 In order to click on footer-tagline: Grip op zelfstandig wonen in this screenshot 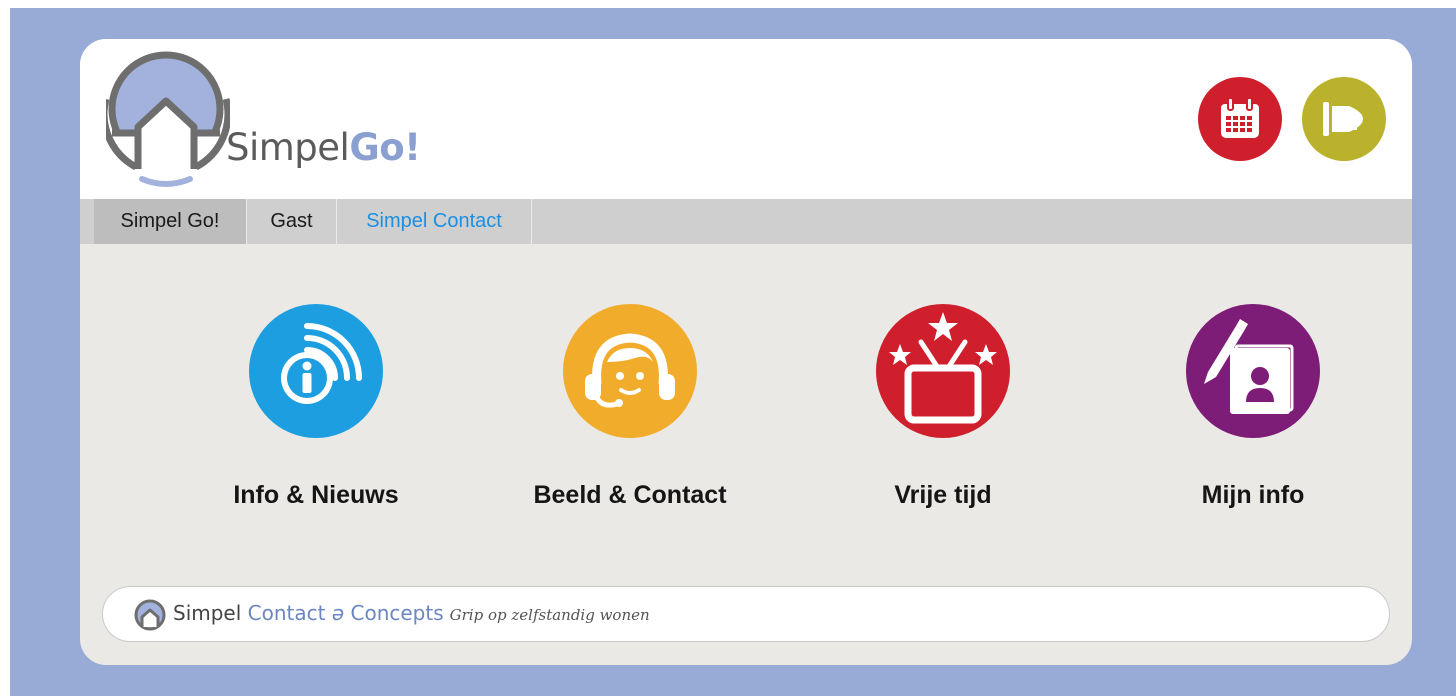, I will do `click(549, 615)`.